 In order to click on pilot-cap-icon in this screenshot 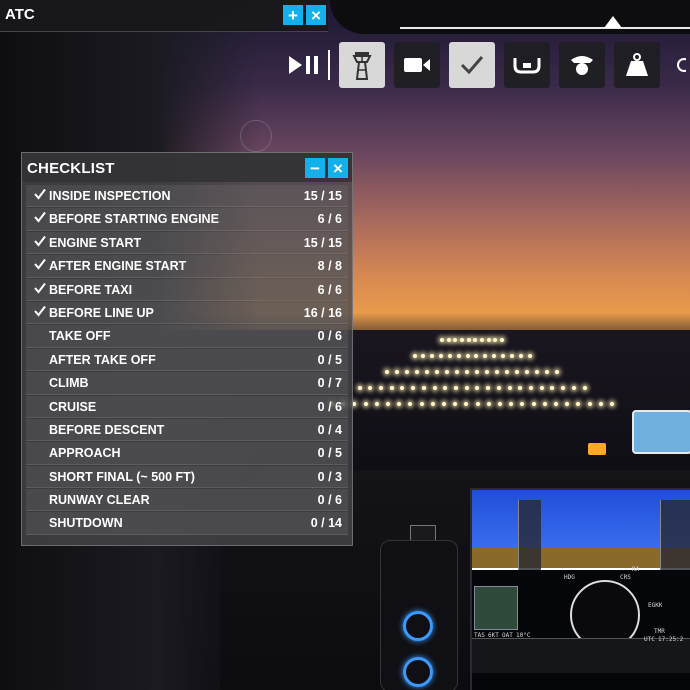, I will do `click(582, 65)`.